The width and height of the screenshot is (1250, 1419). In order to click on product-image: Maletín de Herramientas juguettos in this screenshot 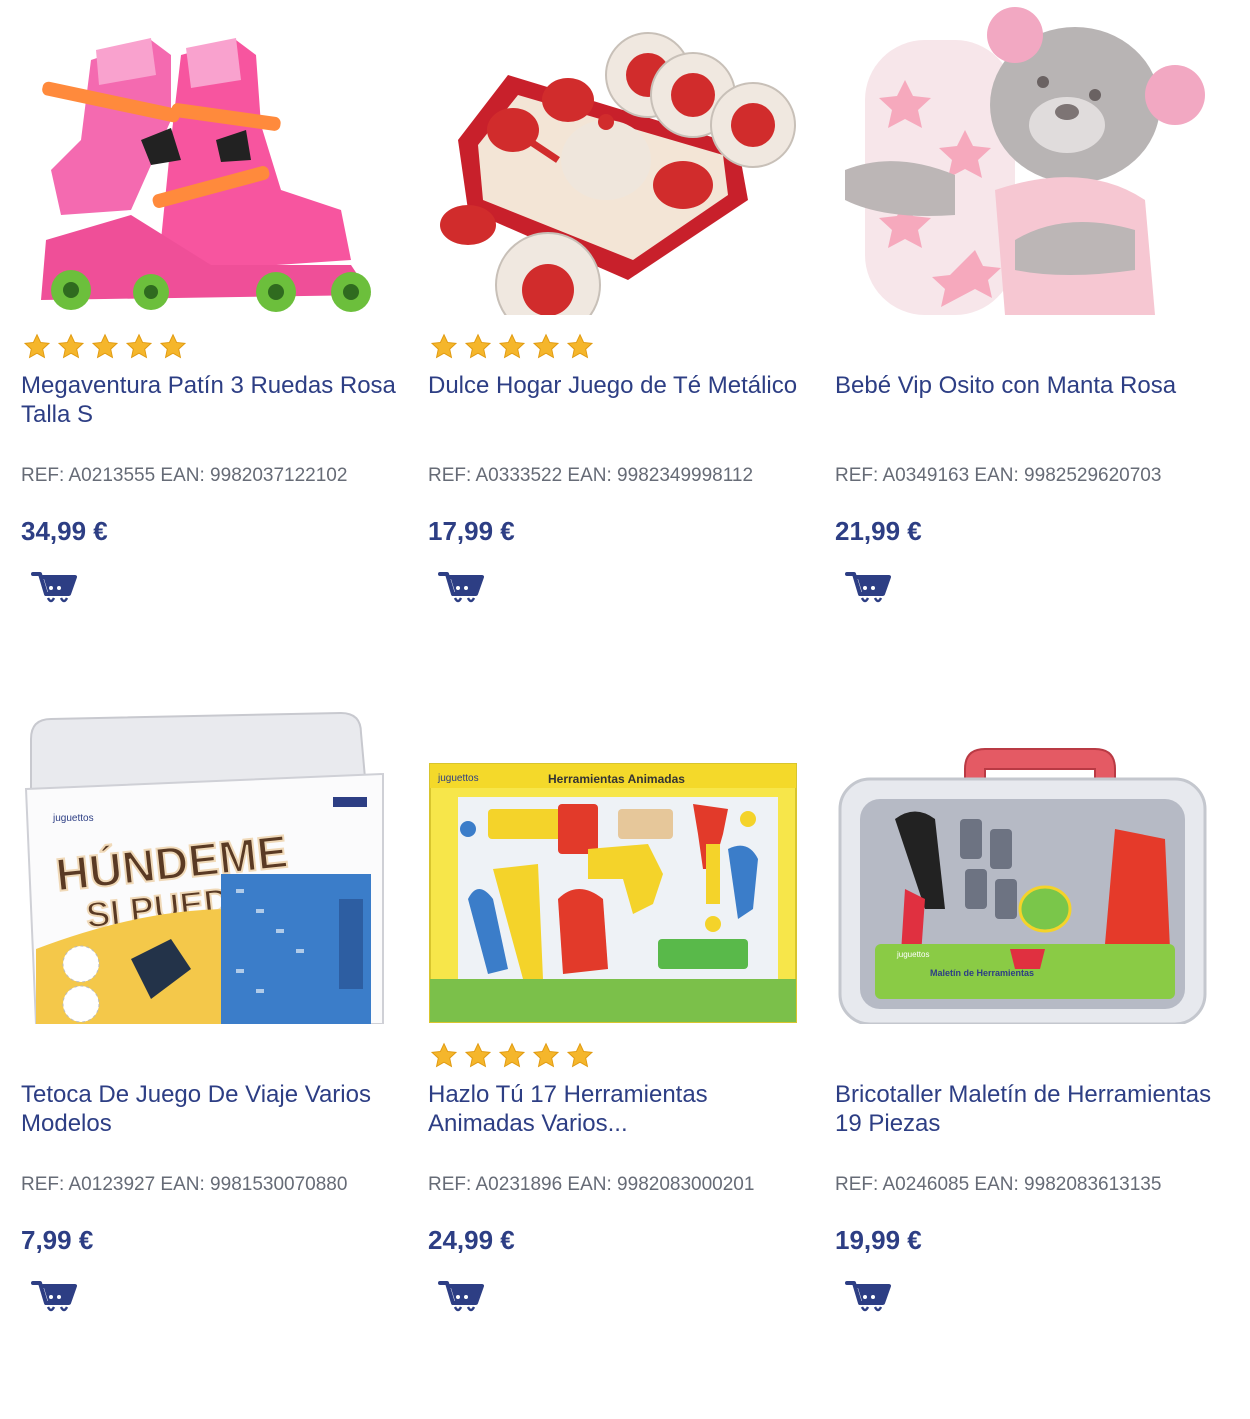, I will do `click(1025, 866)`.